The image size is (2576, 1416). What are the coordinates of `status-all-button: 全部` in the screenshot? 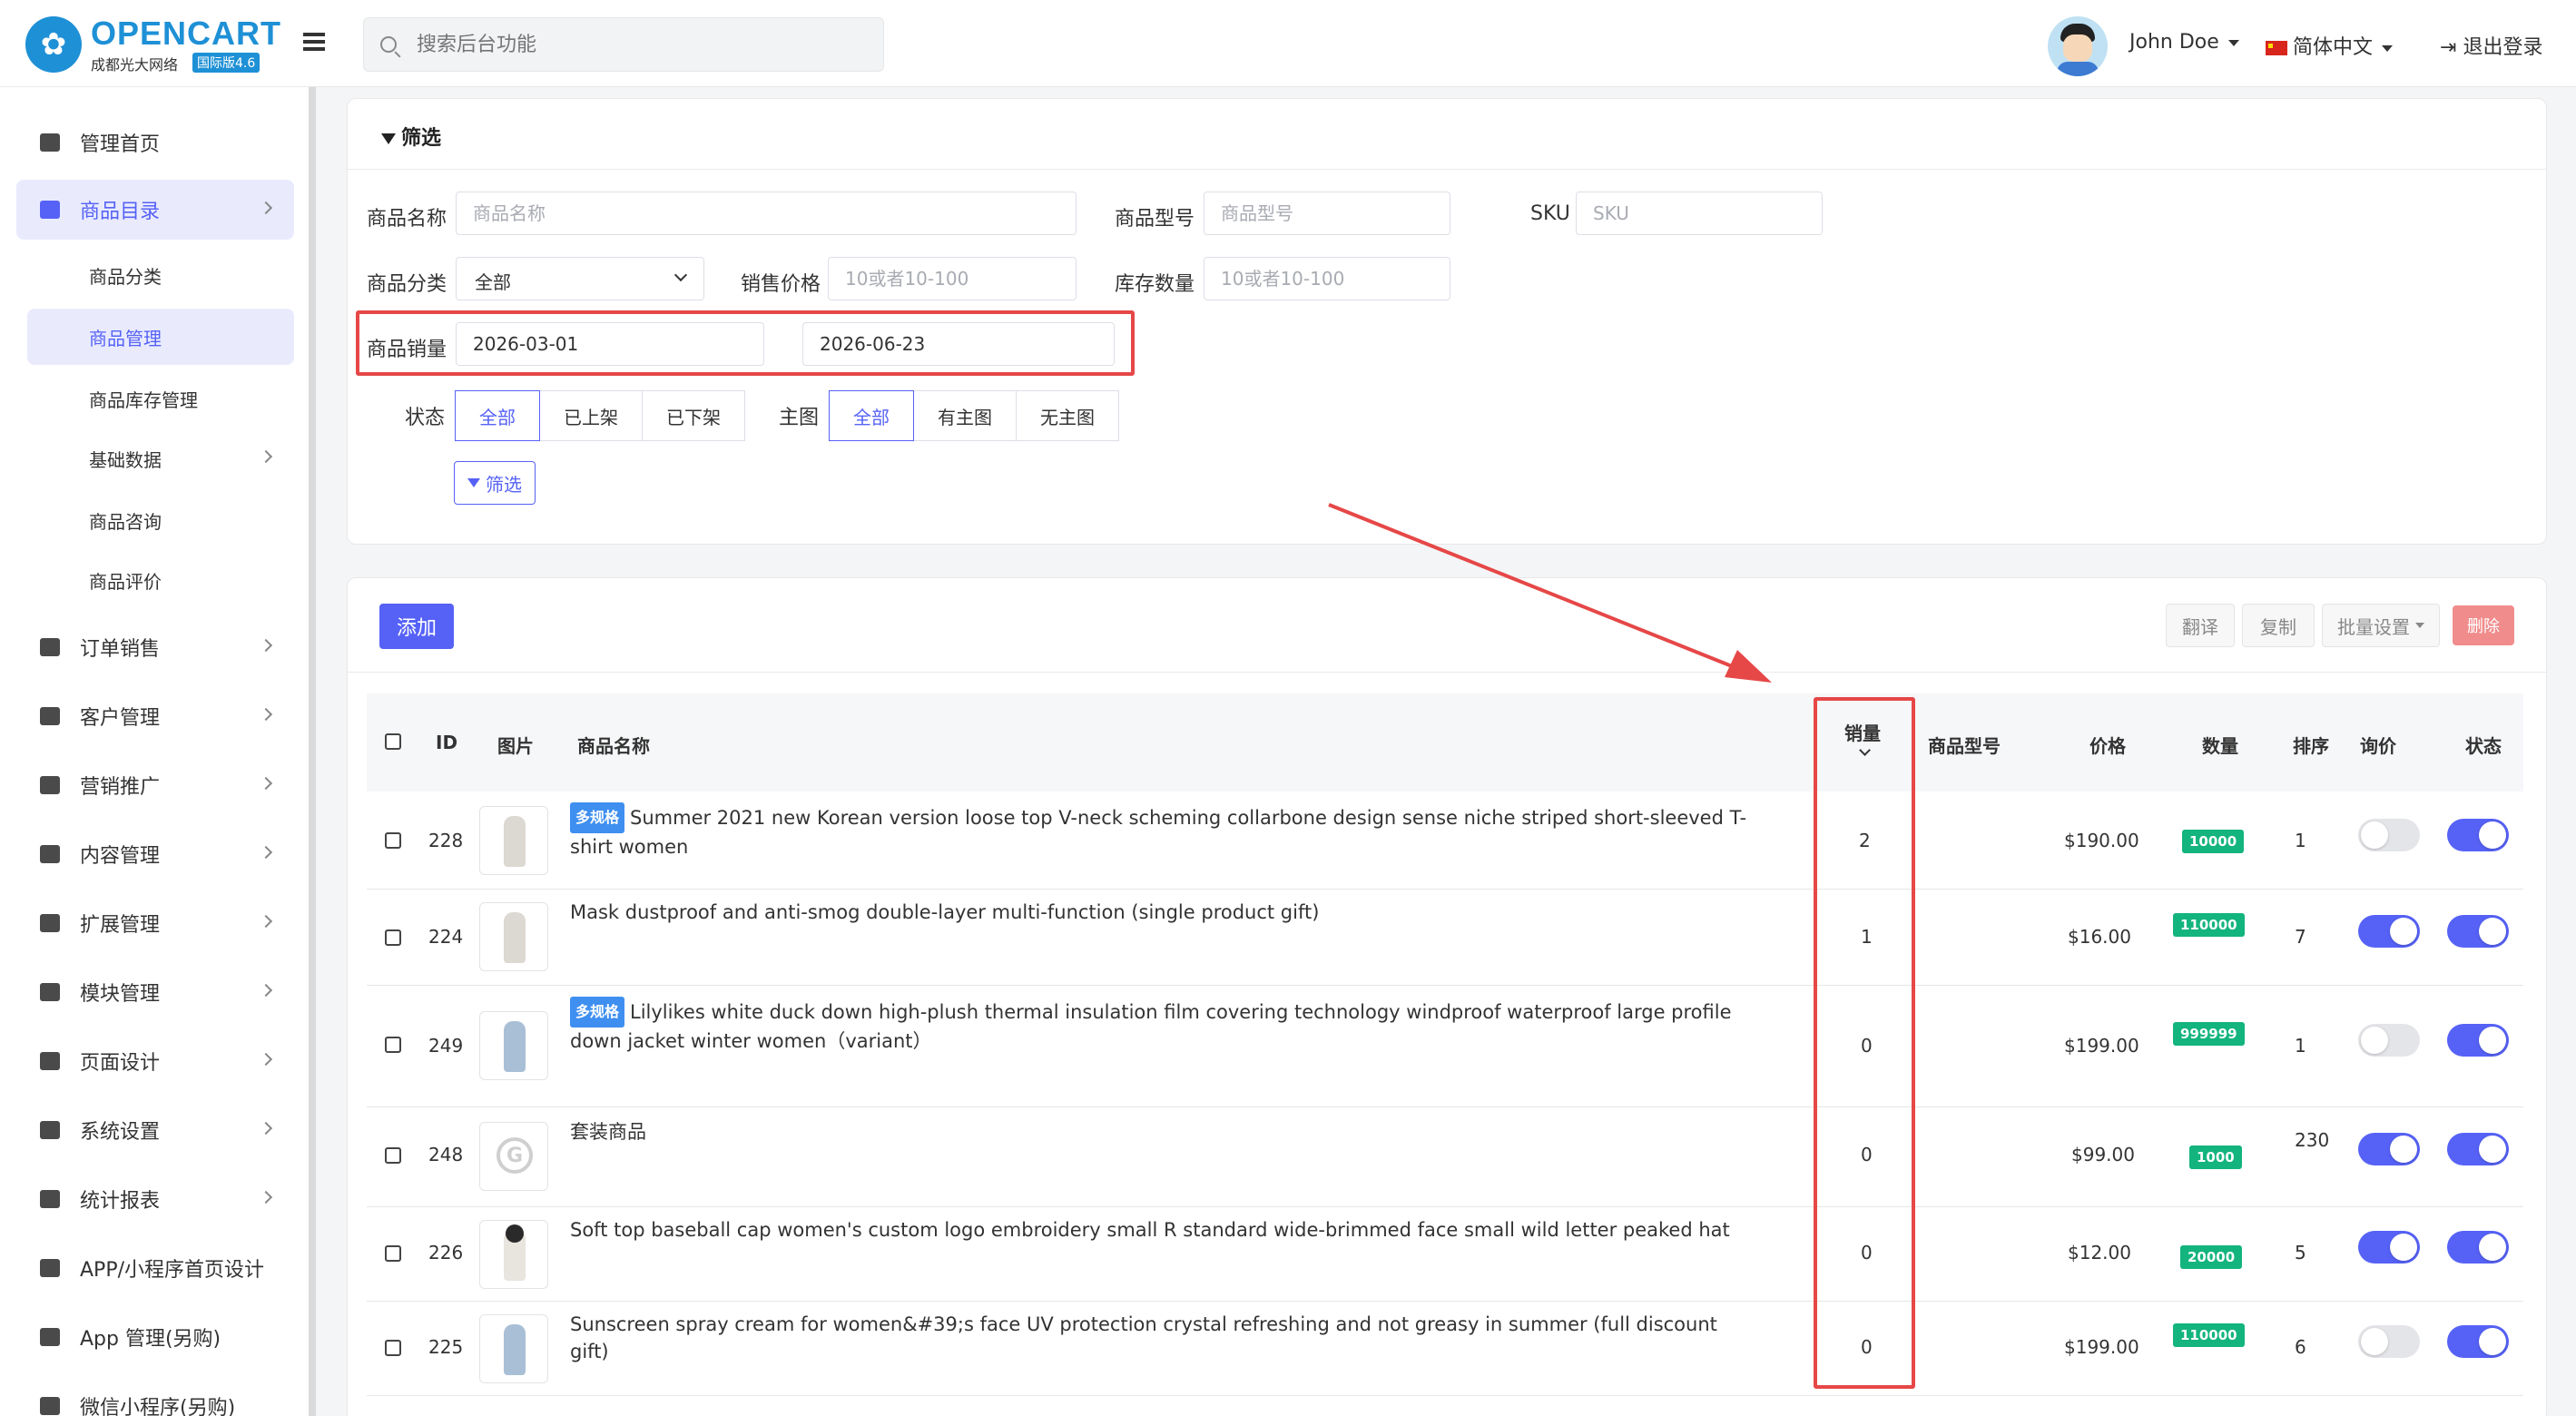 It's located at (497, 415).